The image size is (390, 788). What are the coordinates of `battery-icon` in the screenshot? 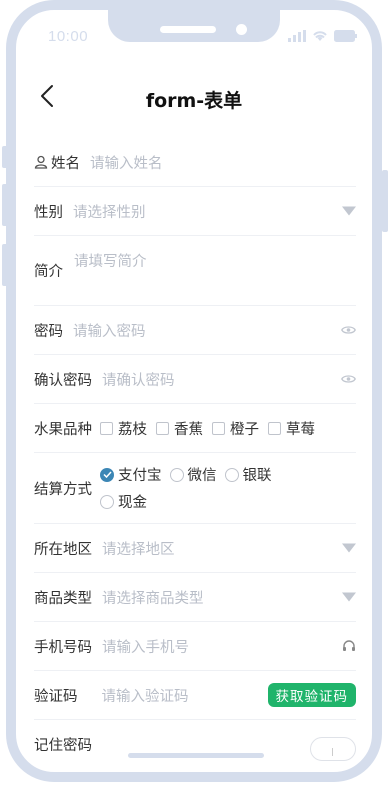 It's located at (345, 36).